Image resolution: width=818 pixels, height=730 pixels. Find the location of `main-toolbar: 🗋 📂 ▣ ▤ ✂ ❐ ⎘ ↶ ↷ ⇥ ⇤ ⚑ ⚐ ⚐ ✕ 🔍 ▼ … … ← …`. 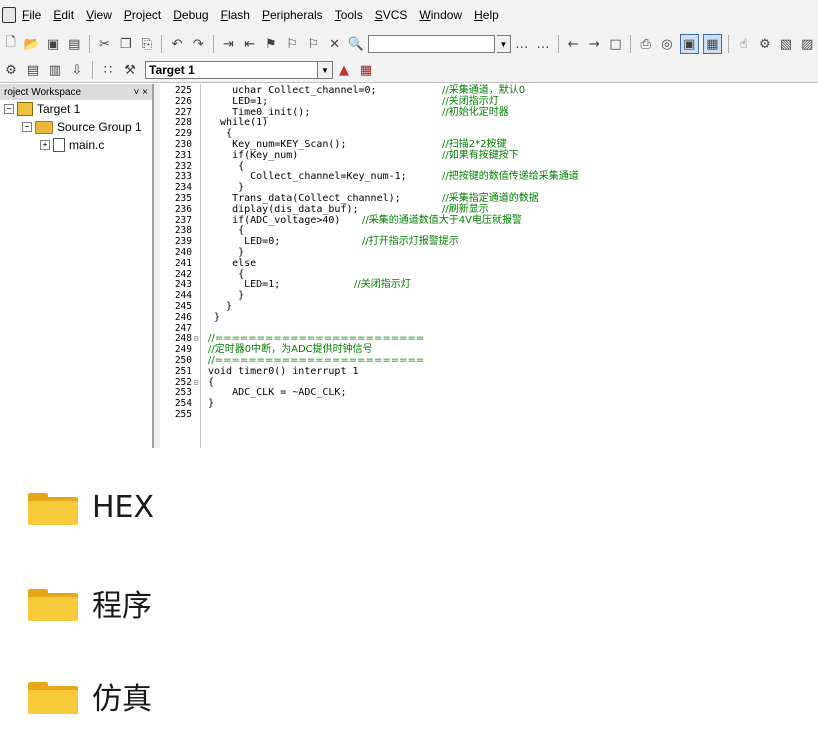

main-toolbar: 🗋 📂 ▣ ▤ ✂ ❐ ⎘ ↶ ↷ ⇥ ⇤ ⚑ ⚐ ⚐ ✕ 🔍 ▼ … … ← … is located at coordinates (409, 44).